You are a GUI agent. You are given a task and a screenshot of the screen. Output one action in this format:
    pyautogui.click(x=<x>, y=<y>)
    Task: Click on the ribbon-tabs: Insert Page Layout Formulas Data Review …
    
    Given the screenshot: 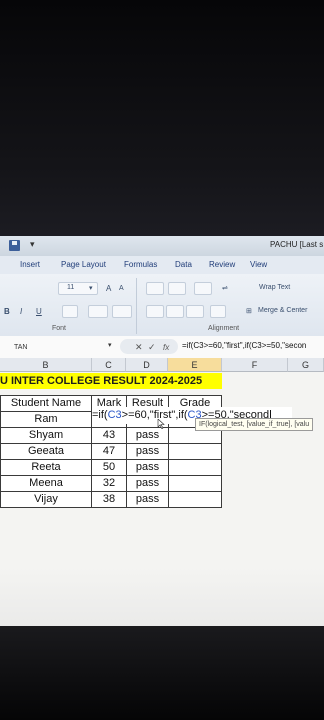 What is the action you would take?
    pyautogui.click(x=162, y=265)
    